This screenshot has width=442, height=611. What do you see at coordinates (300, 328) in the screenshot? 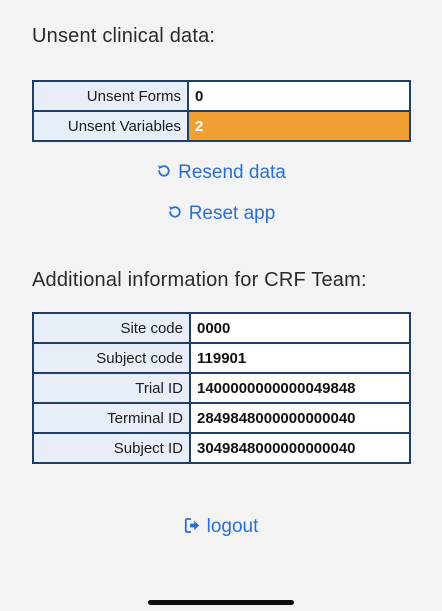
I see `site-code-value: 0000` at bounding box center [300, 328].